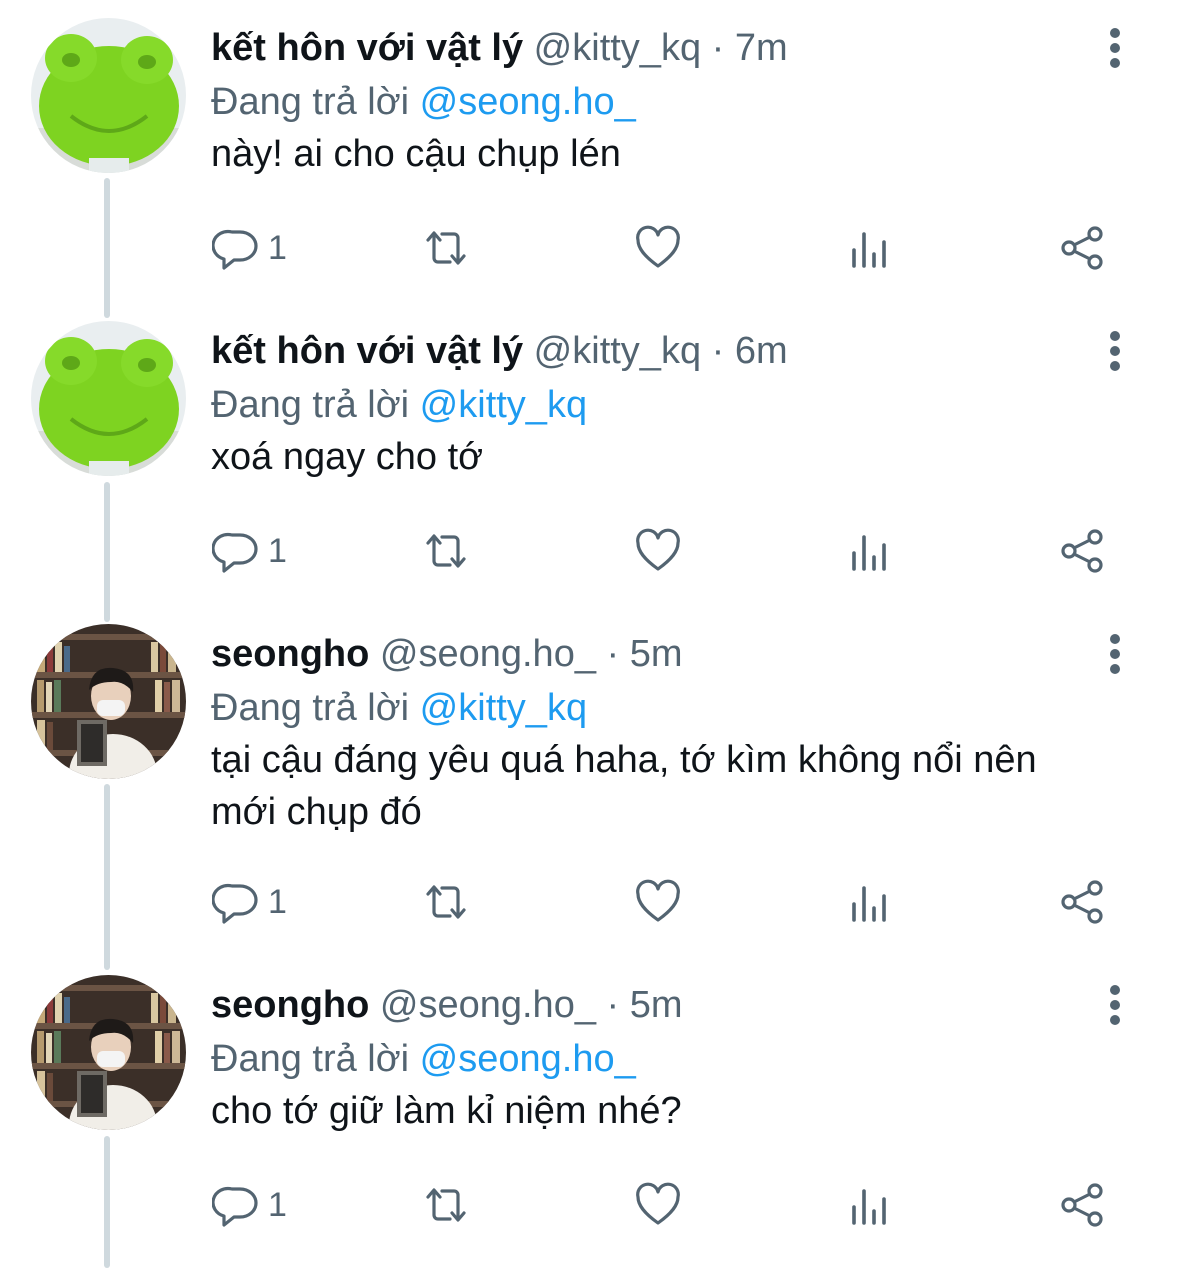 The image size is (1179, 1268). I want to click on tweet-text: cho tớ giữ làm kỉ niệm nhé?, so click(446, 1111).